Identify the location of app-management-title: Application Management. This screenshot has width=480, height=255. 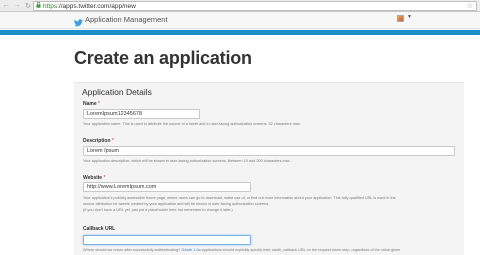
(126, 19).